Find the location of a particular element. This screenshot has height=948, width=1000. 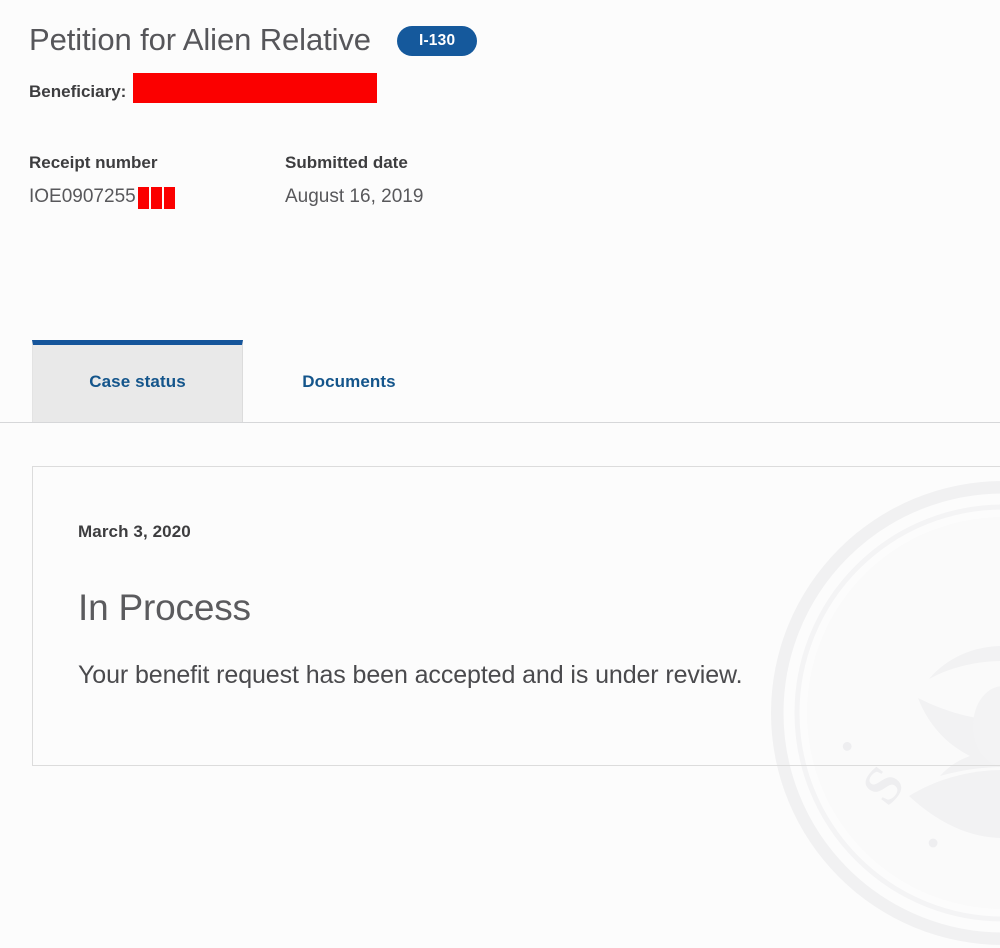

tab-case-status: Case status is located at coordinates (137, 381).